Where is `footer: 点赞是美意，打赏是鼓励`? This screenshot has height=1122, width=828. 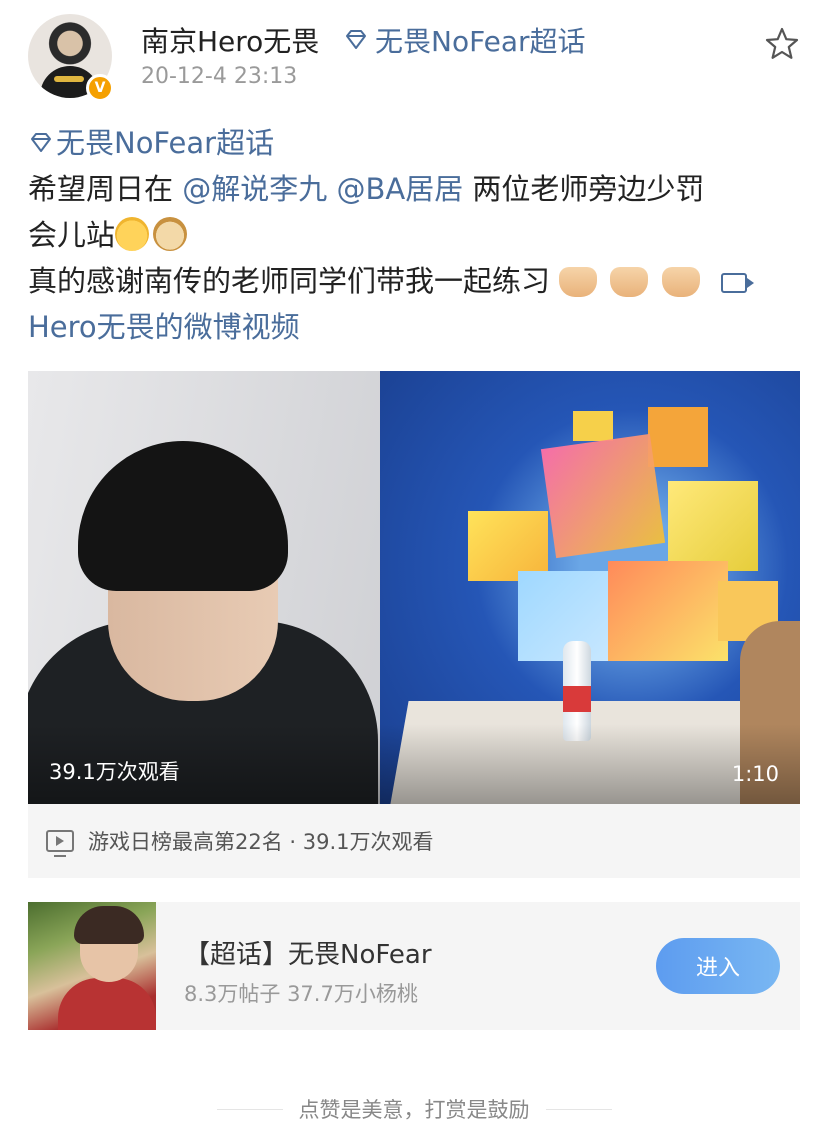
footer: 点赞是美意，打赏是鼓励 is located at coordinates (414, 1108).